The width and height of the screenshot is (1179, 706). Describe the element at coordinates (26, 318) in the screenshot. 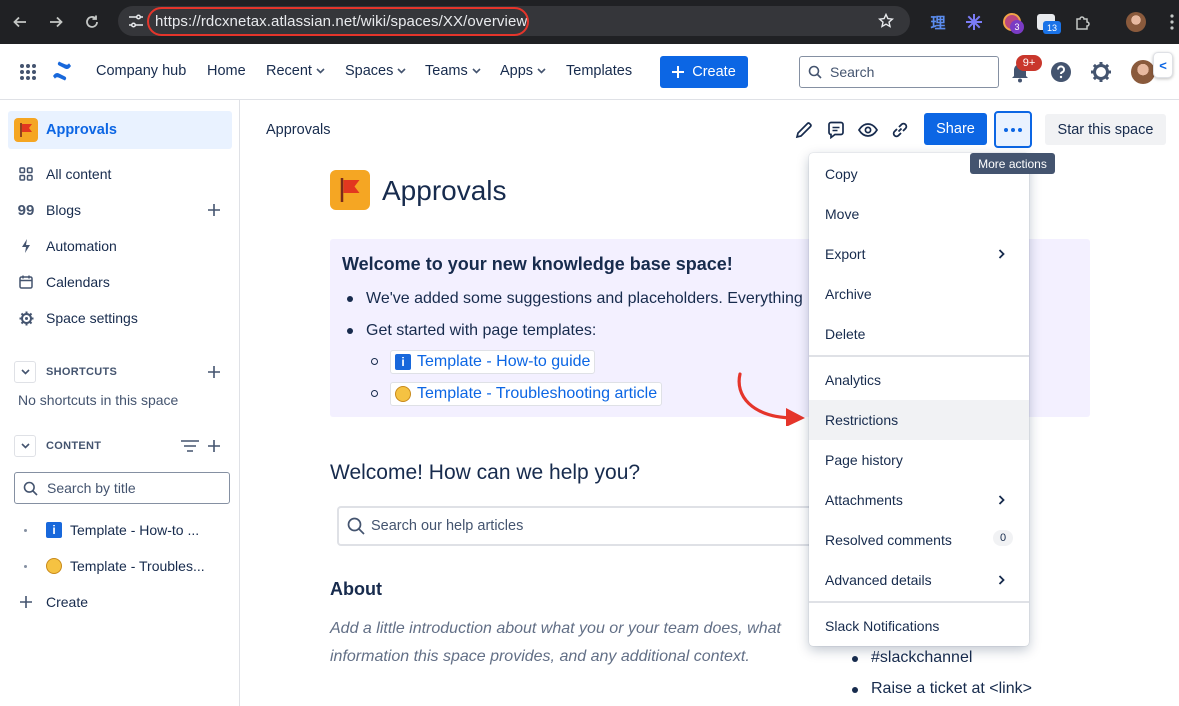

I see `gear-icon` at that location.